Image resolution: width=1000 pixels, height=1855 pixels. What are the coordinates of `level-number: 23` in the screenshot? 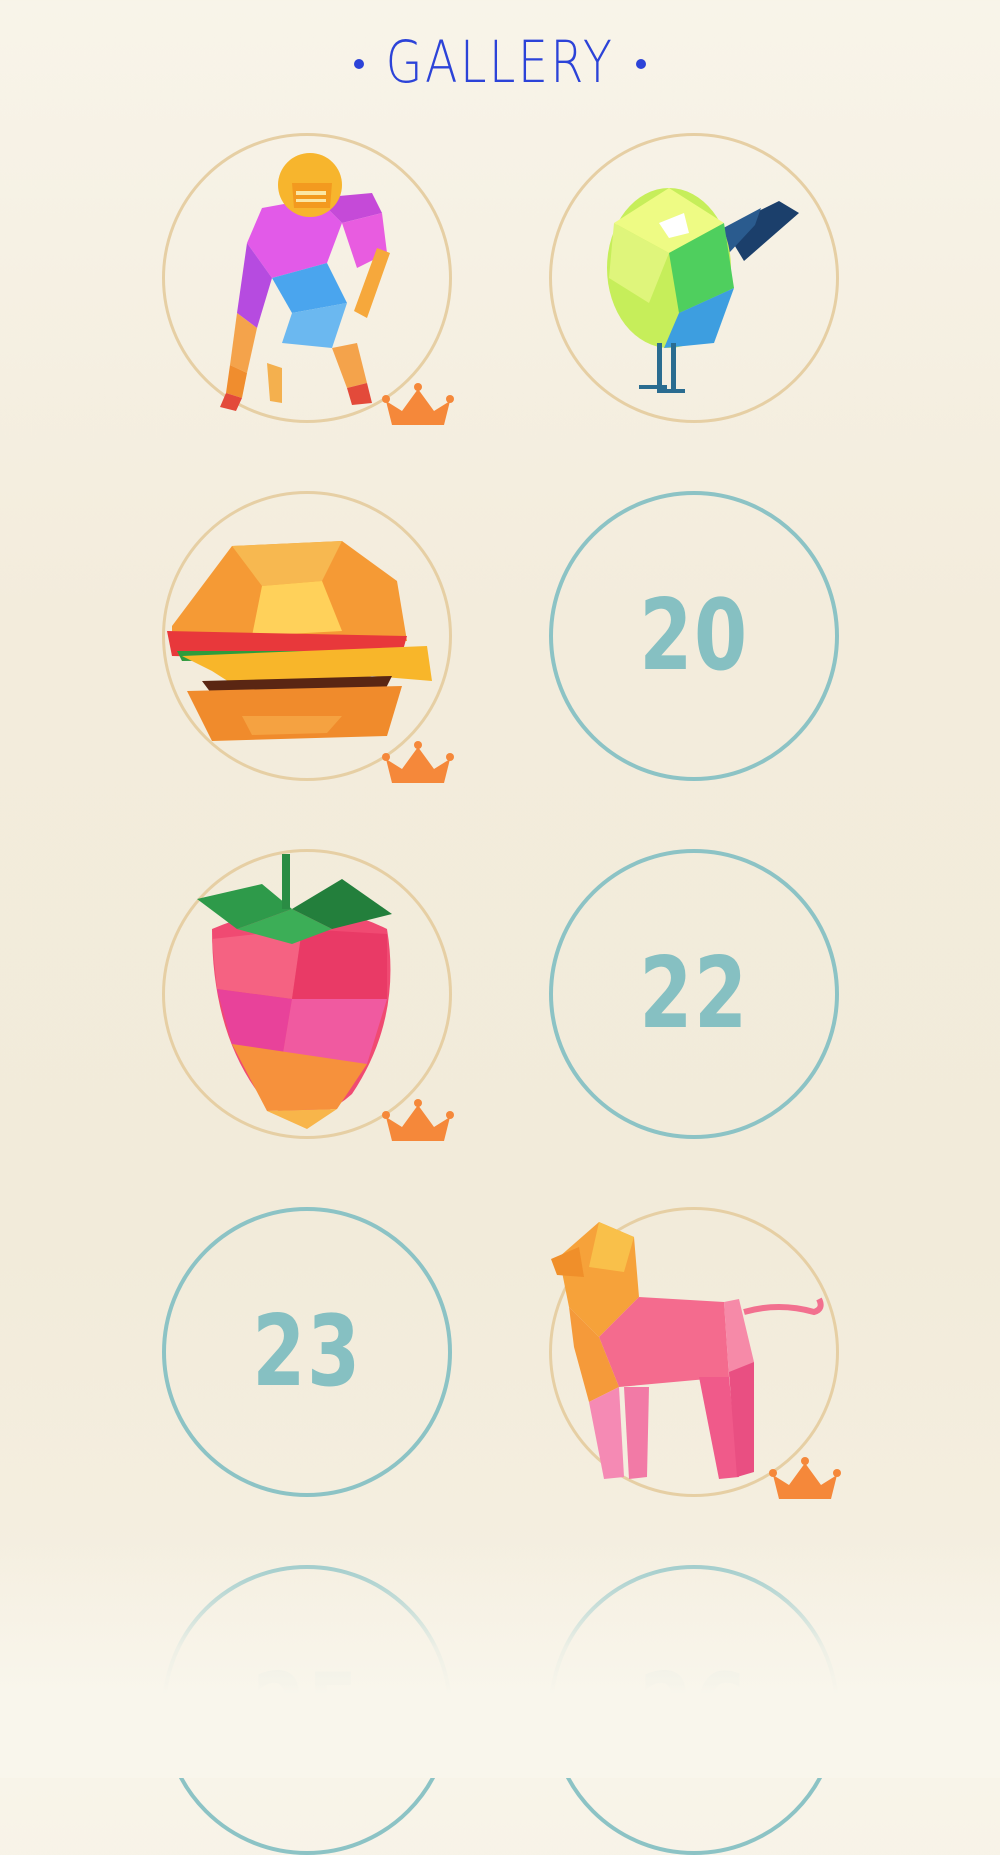 It's located at (307, 1352).